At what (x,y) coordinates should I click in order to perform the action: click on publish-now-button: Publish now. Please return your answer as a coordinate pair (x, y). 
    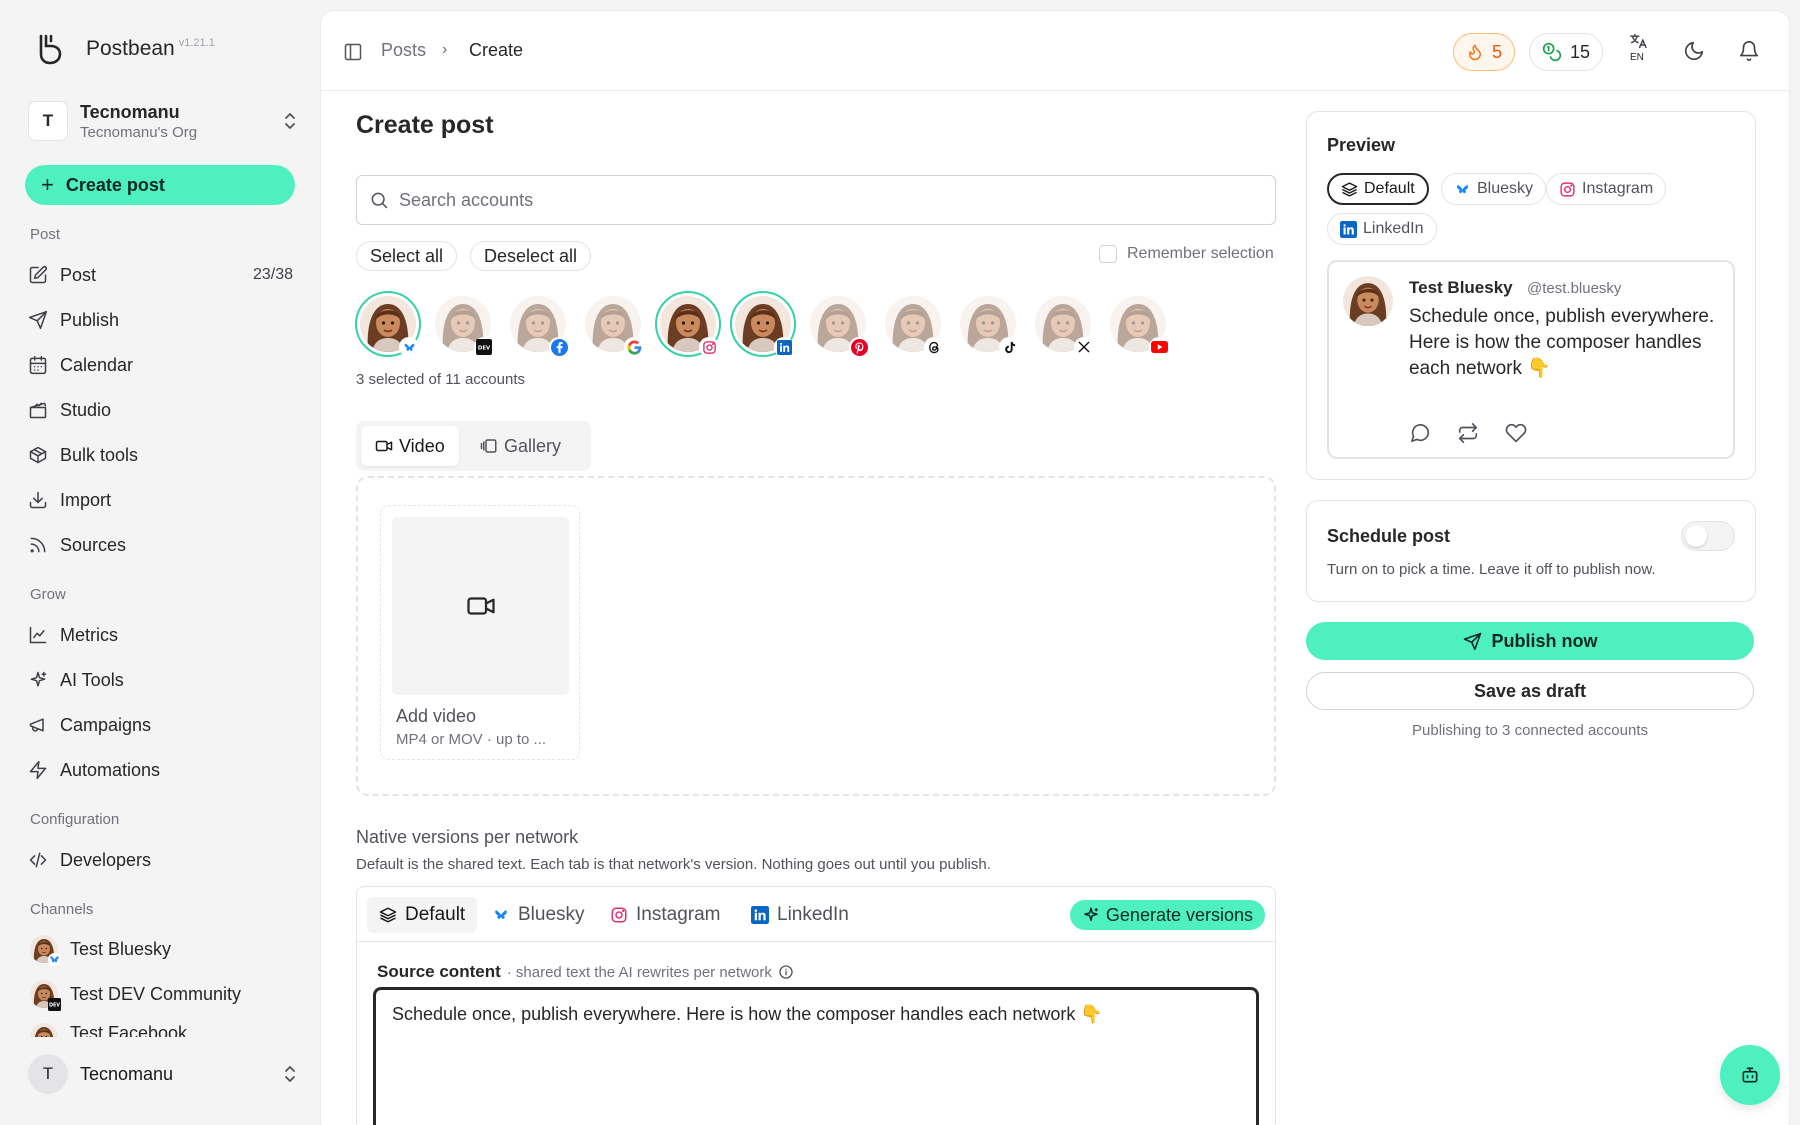
    Looking at the image, I should click on (1530, 641).